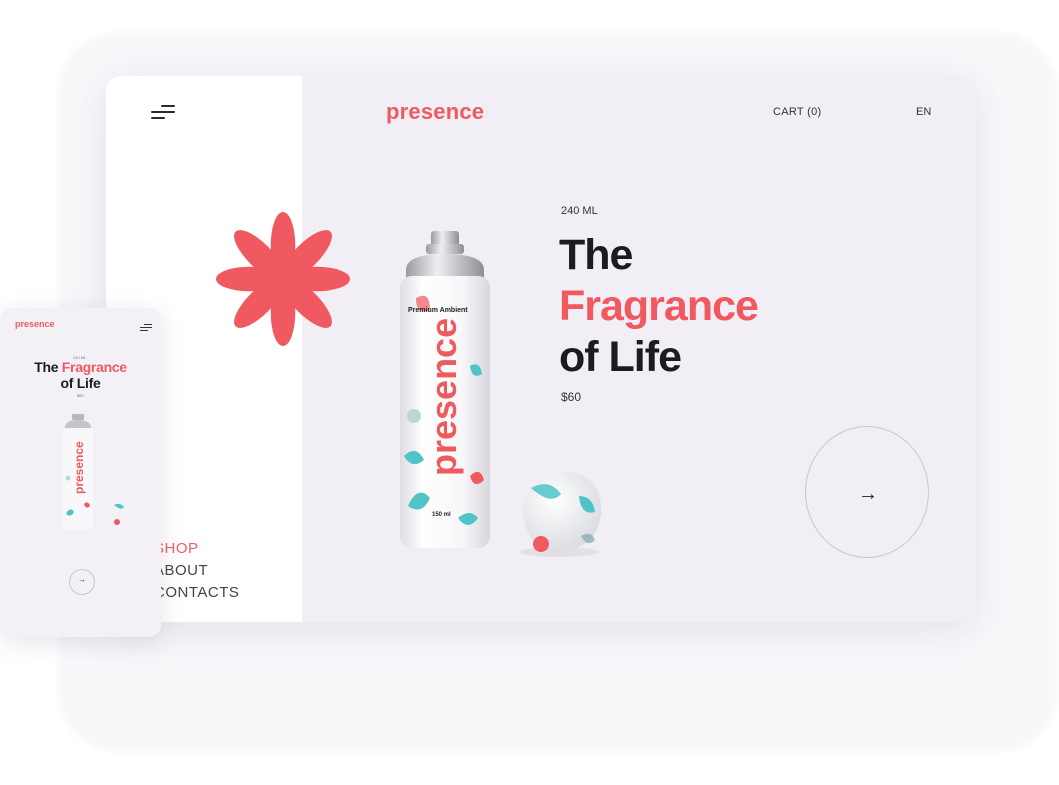 The image size is (1059, 785). I want to click on nav-item-shop: SHOP, so click(196, 549).